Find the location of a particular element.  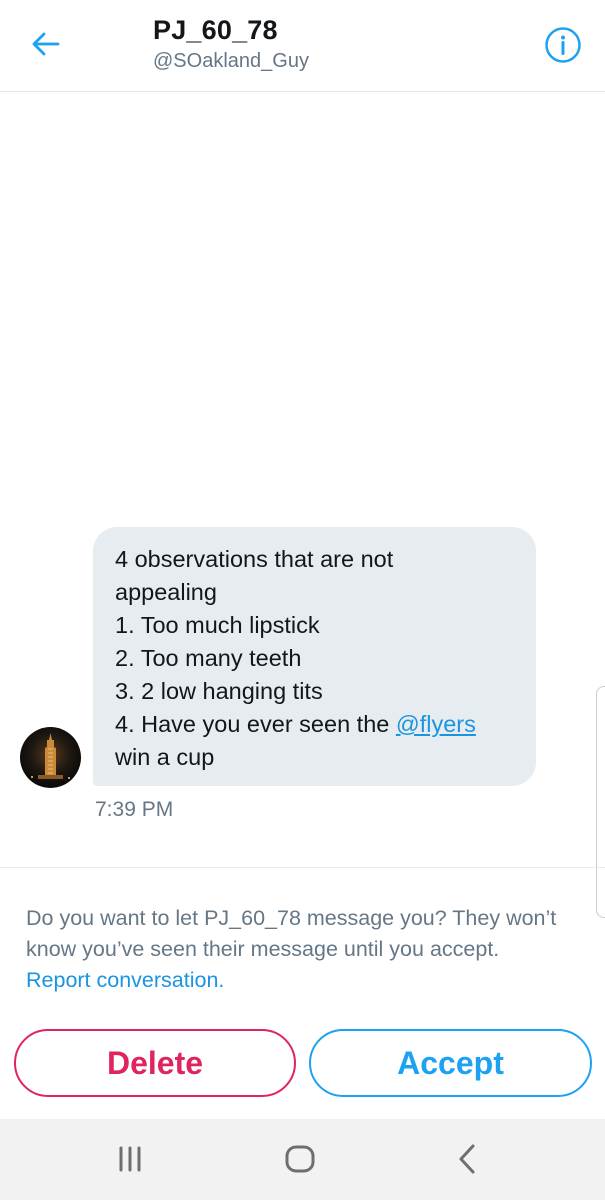

message-line: 3. 2 low hanging tits is located at coordinates (219, 691).